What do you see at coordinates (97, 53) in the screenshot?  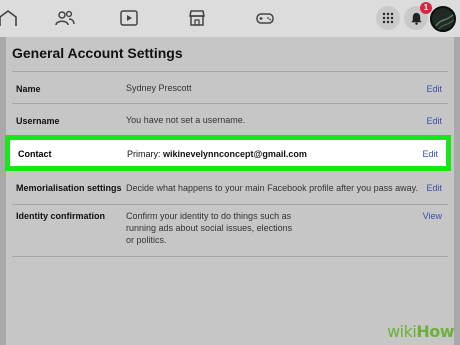 I see `page-title: General Account Settings` at bounding box center [97, 53].